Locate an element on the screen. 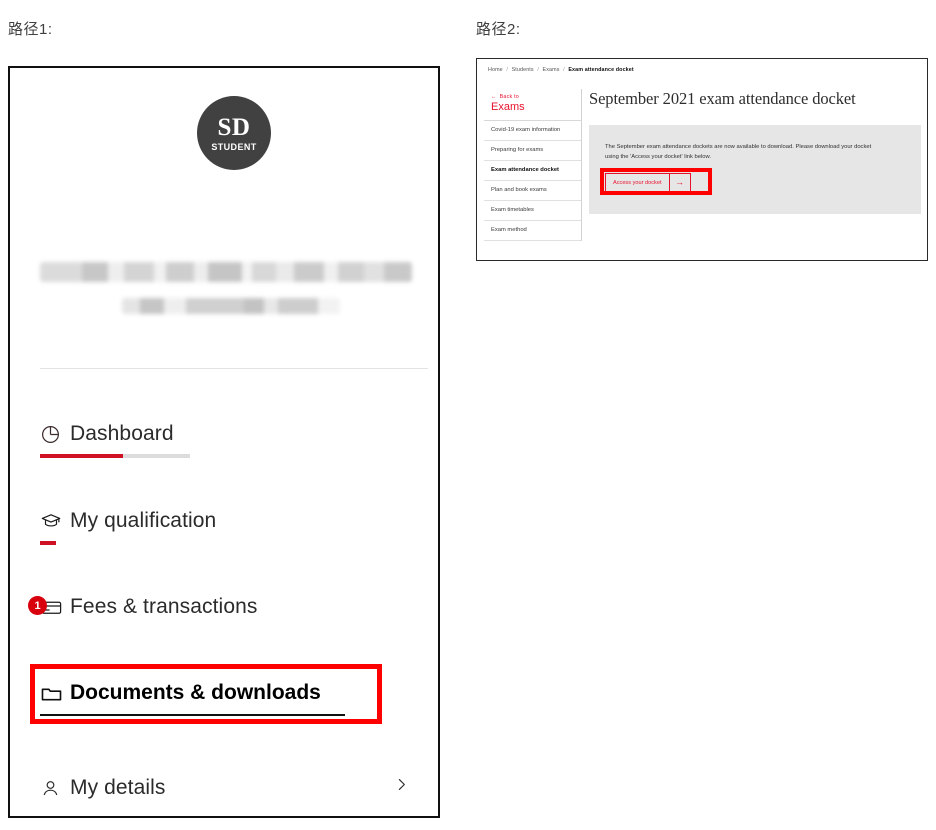 The image size is (936, 830). menu-divider is located at coordinates (234, 368).